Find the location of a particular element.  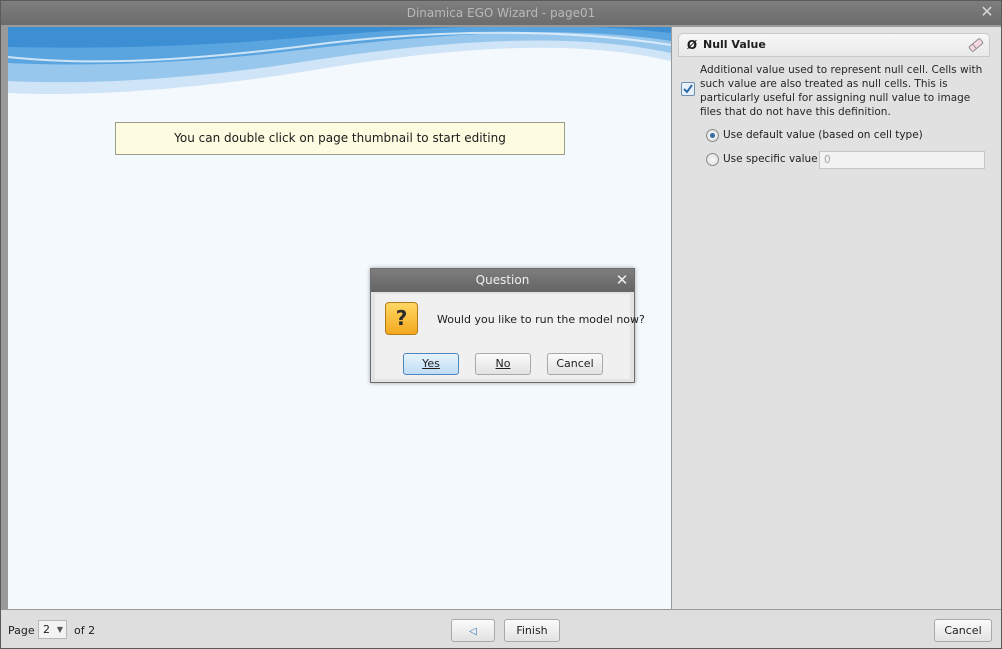

yes-button: Yes is located at coordinates (431, 364).